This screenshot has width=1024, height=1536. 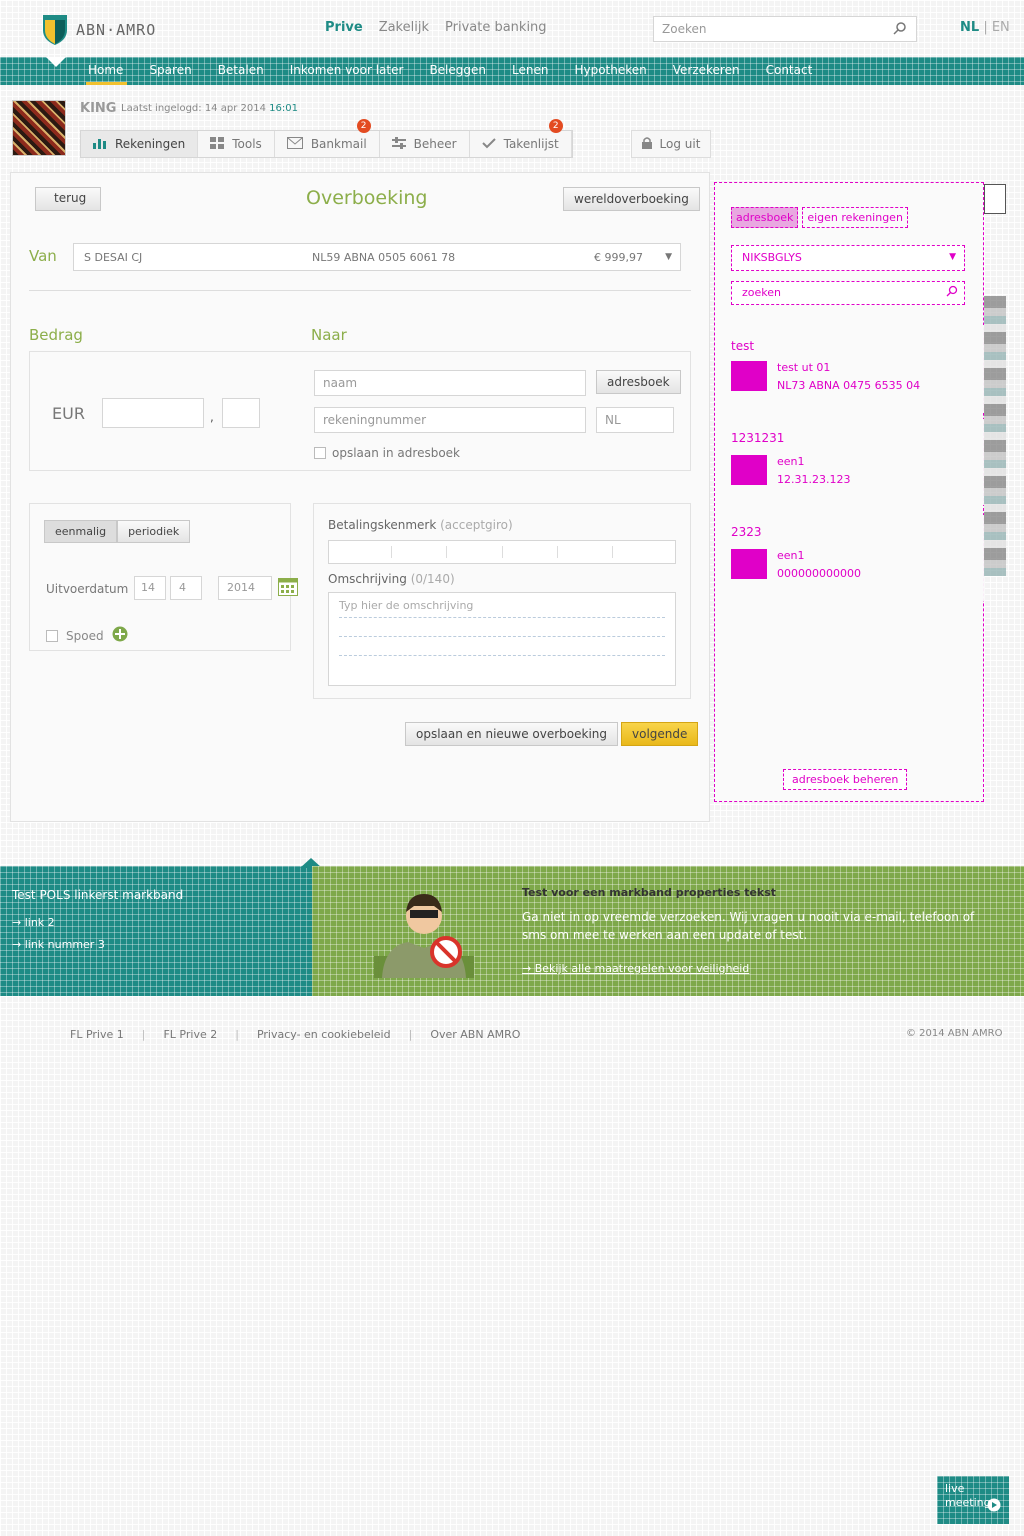 I want to click on nav-betalen: Betalen, so click(x=241, y=70).